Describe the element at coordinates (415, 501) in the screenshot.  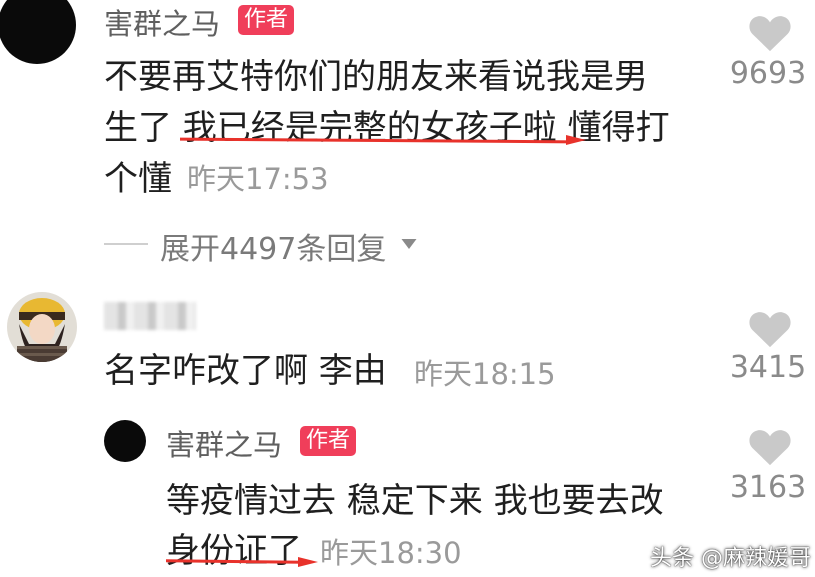
I see `reply-text-line: 等疫情过去 稳定下来 我也要去改` at that location.